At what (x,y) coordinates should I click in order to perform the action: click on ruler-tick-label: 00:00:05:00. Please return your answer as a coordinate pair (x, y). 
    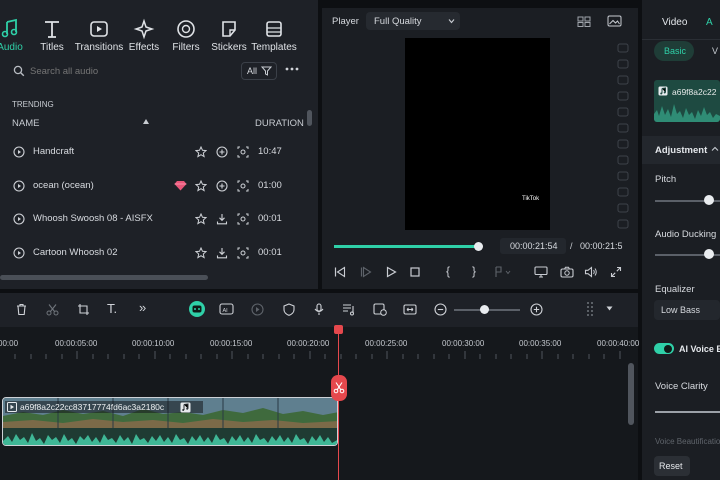
    Looking at the image, I should click on (76, 343).